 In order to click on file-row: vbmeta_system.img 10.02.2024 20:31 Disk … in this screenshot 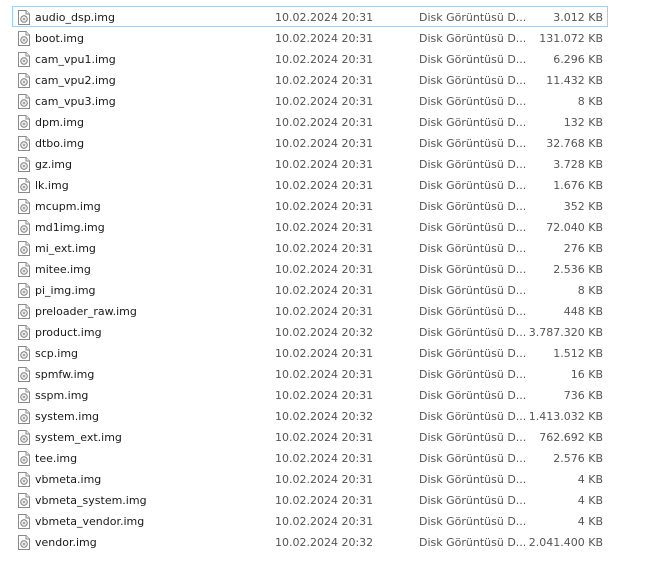, I will do `click(310, 499)`.